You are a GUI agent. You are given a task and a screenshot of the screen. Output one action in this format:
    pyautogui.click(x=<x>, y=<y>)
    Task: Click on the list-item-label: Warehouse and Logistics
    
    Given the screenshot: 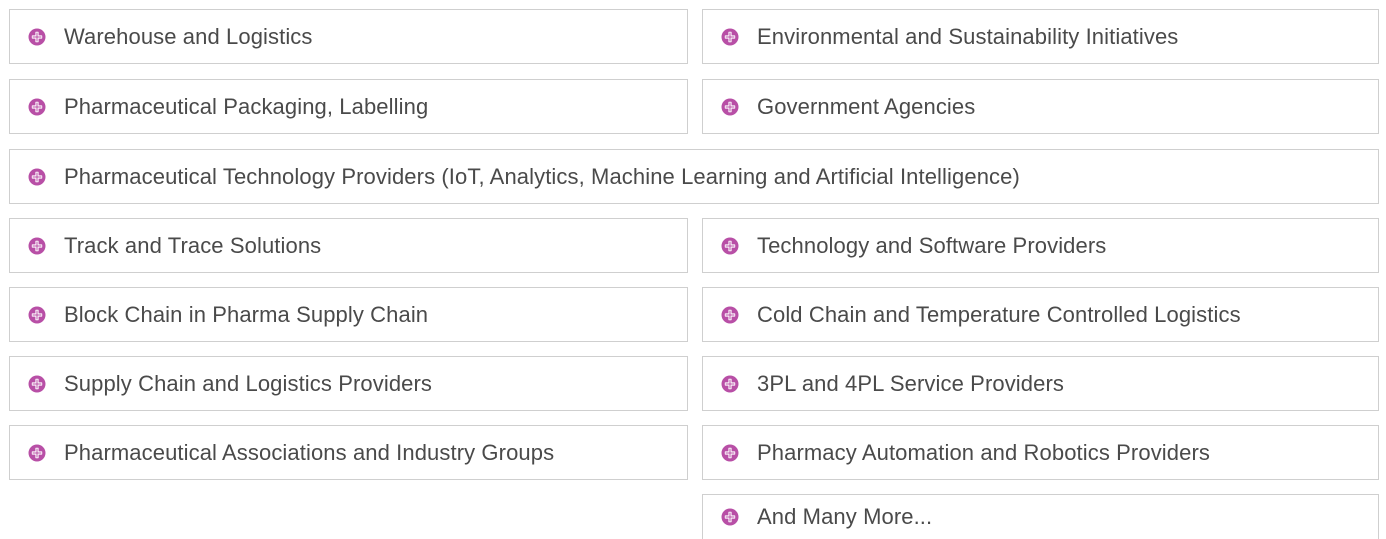 What is the action you would take?
    pyautogui.click(x=188, y=36)
    